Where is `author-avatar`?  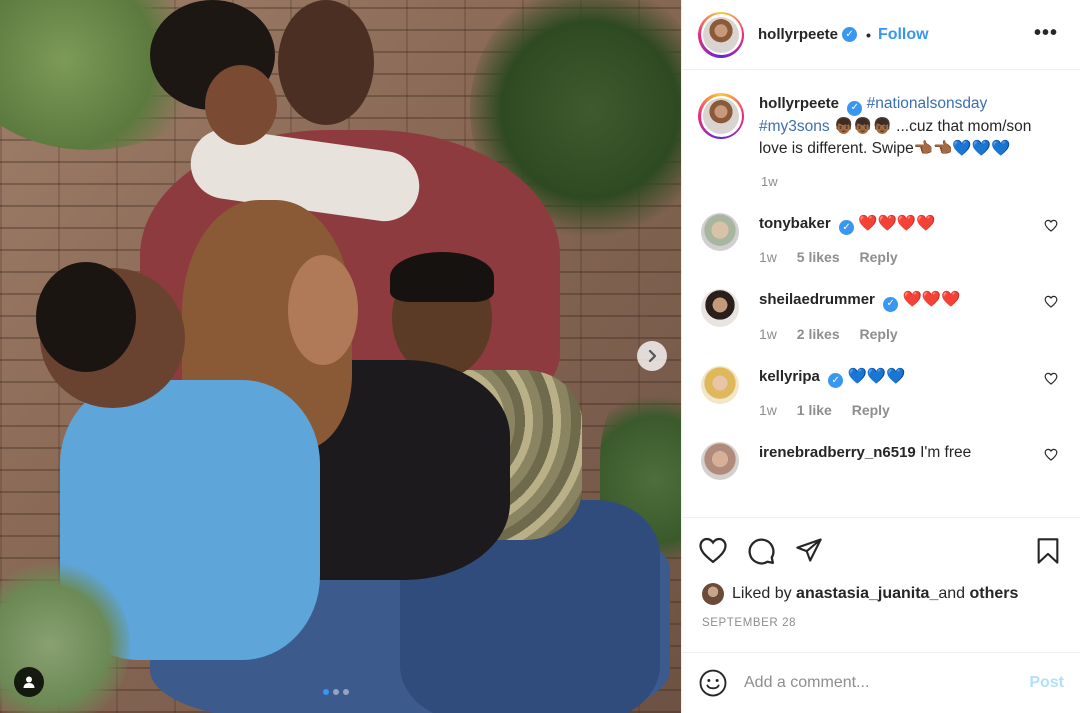
author-avatar is located at coordinates (721, 34).